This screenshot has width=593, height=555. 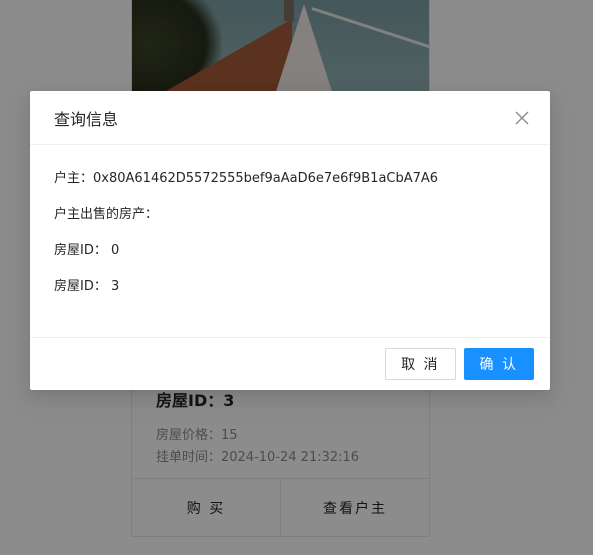 What do you see at coordinates (87, 250) in the screenshot?
I see `house-item: 房屋ID： 0` at bounding box center [87, 250].